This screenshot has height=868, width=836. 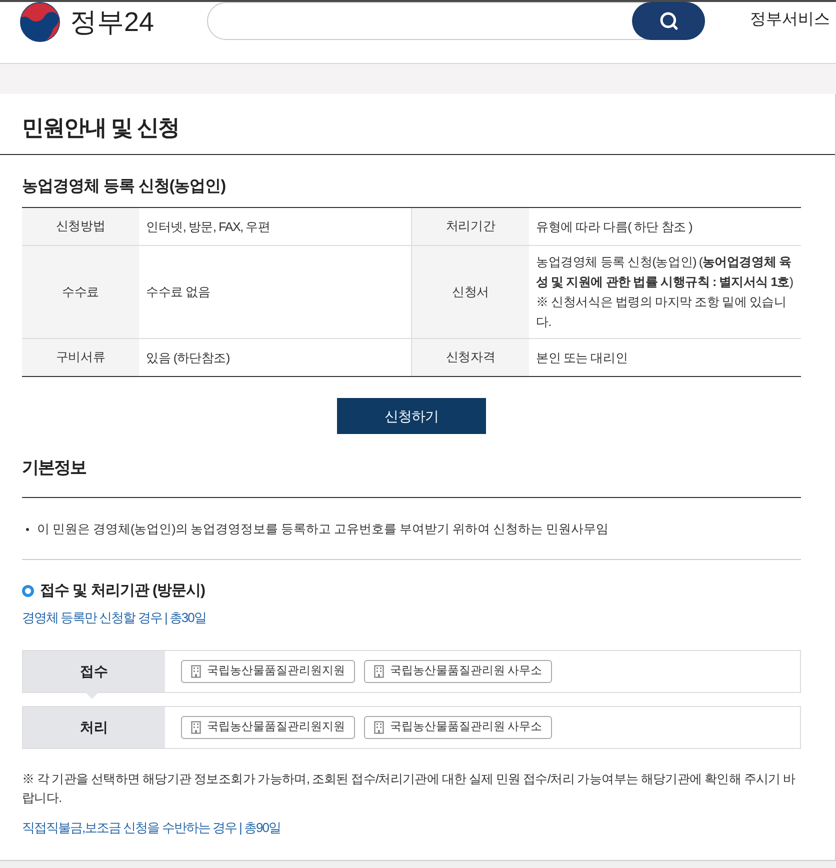 I want to click on search-button, so click(x=668, y=21).